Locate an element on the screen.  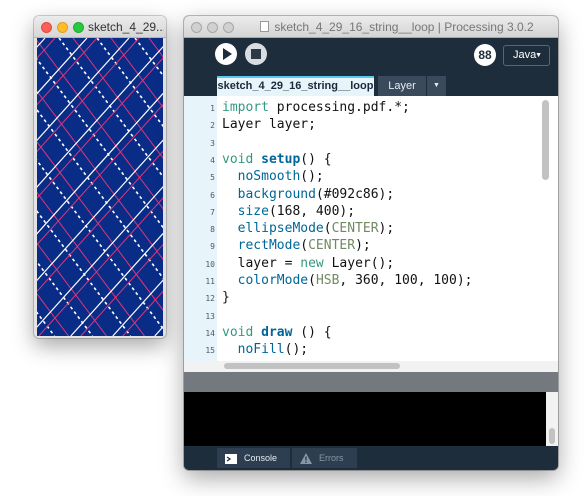
code-line: noFill(); is located at coordinates (273, 350).